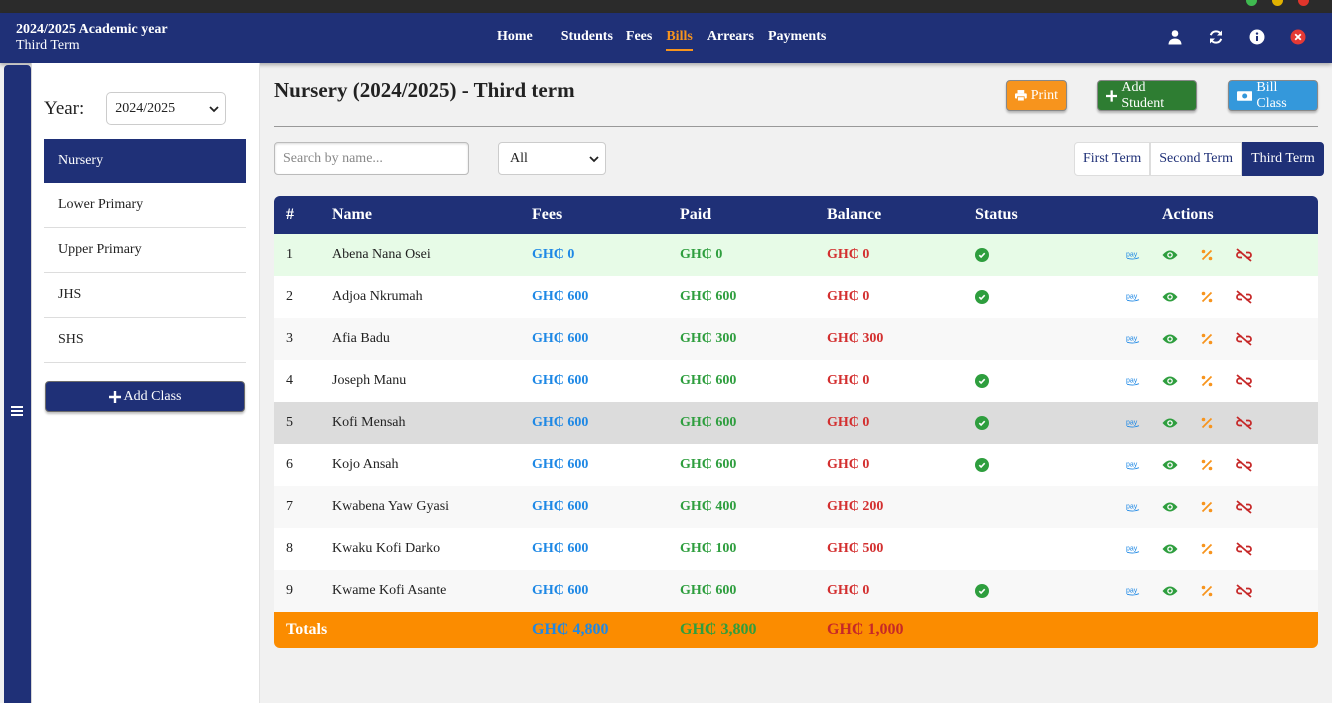 This screenshot has width=1332, height=703. What do you see at coordinates (145, 340) in the screenshot?
I see `class-item-shs: SHS` at bounding box center [145, 340].